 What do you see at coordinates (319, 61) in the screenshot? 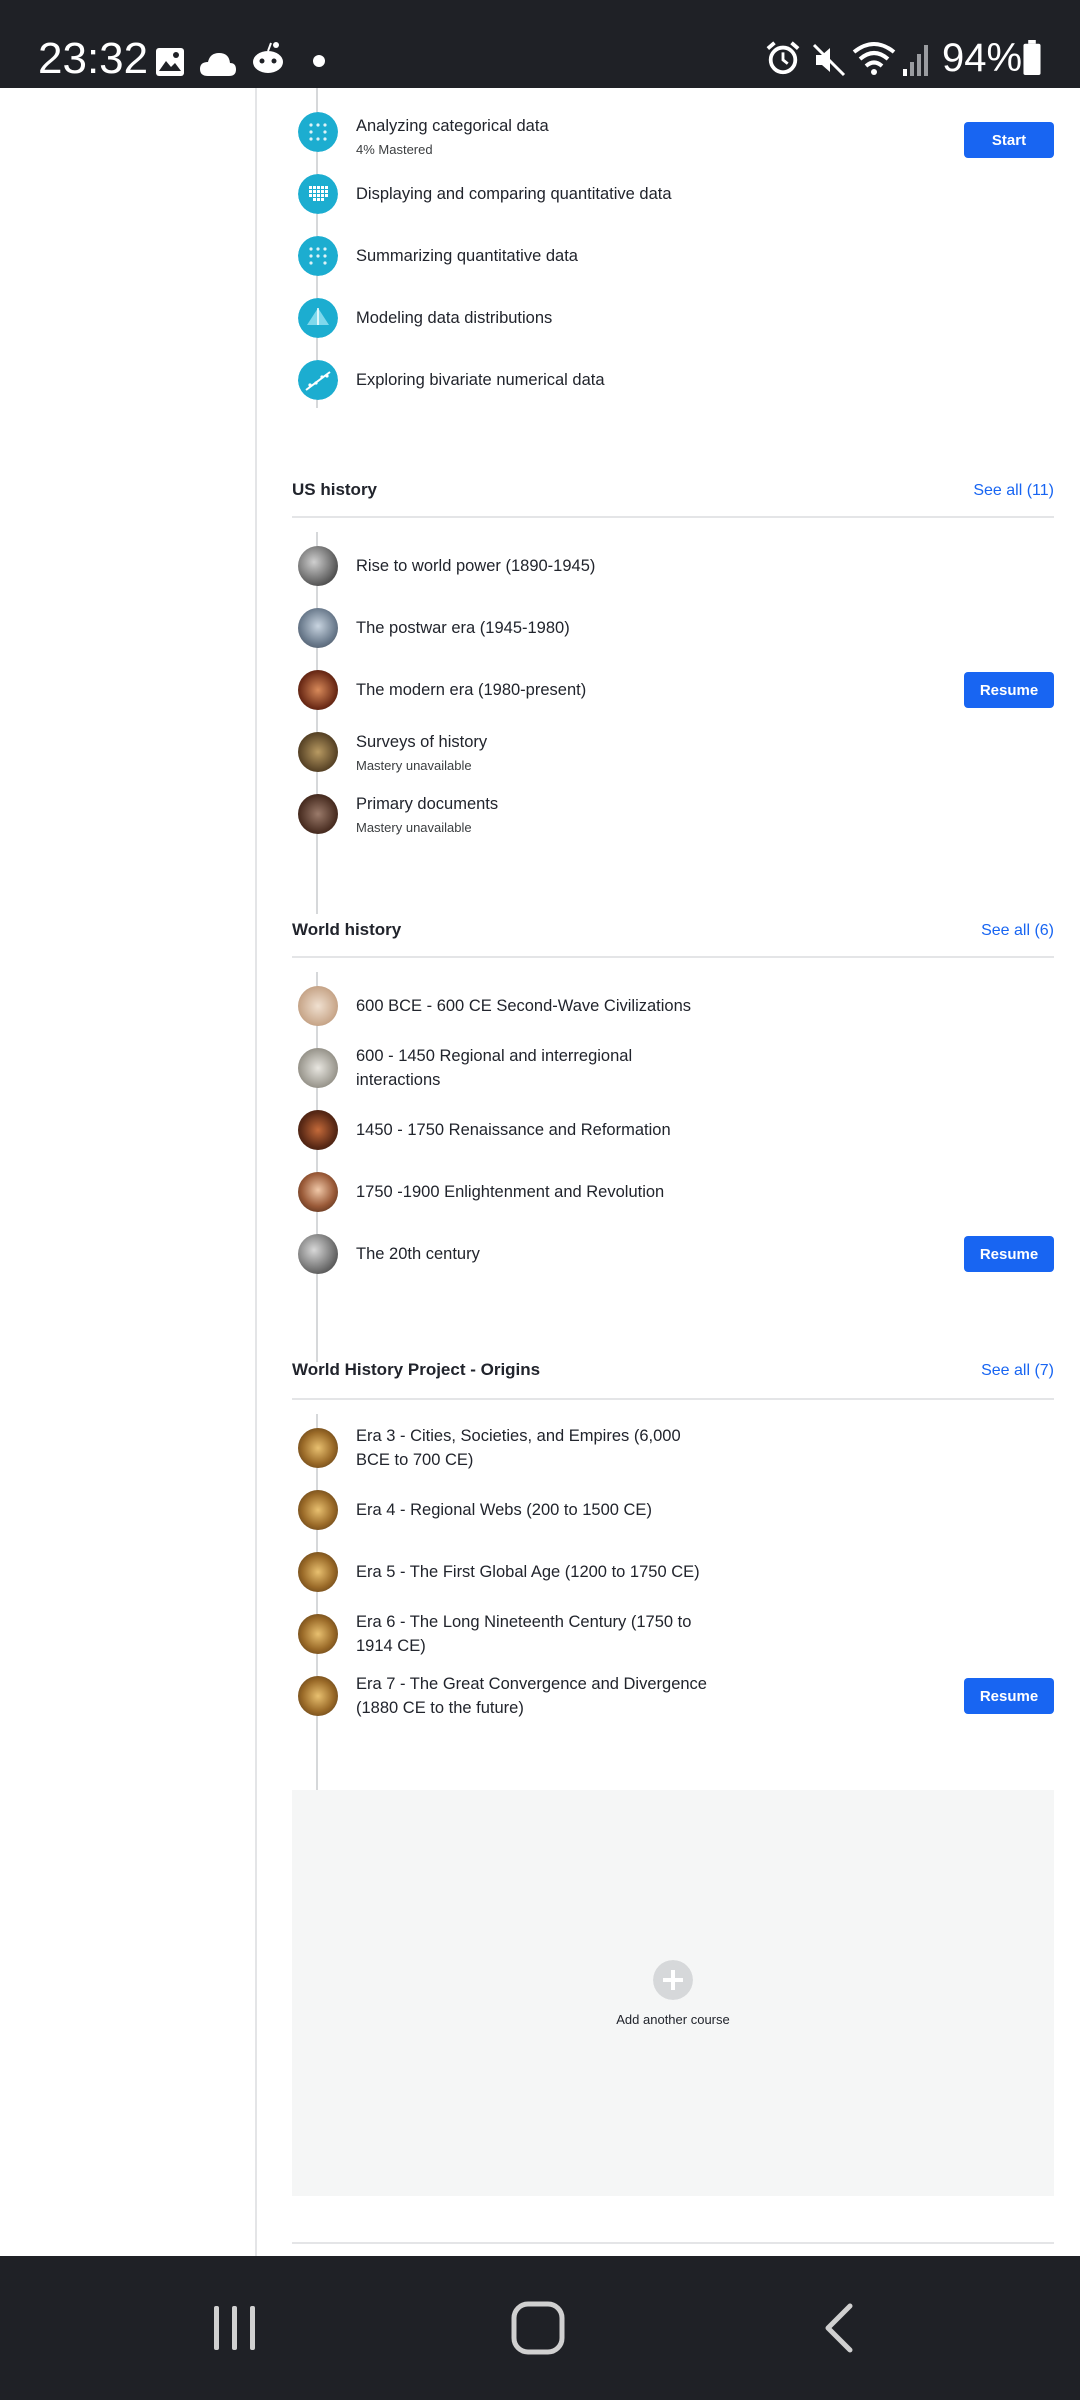
I see `dot-icon` at bounding box center [319, 61].